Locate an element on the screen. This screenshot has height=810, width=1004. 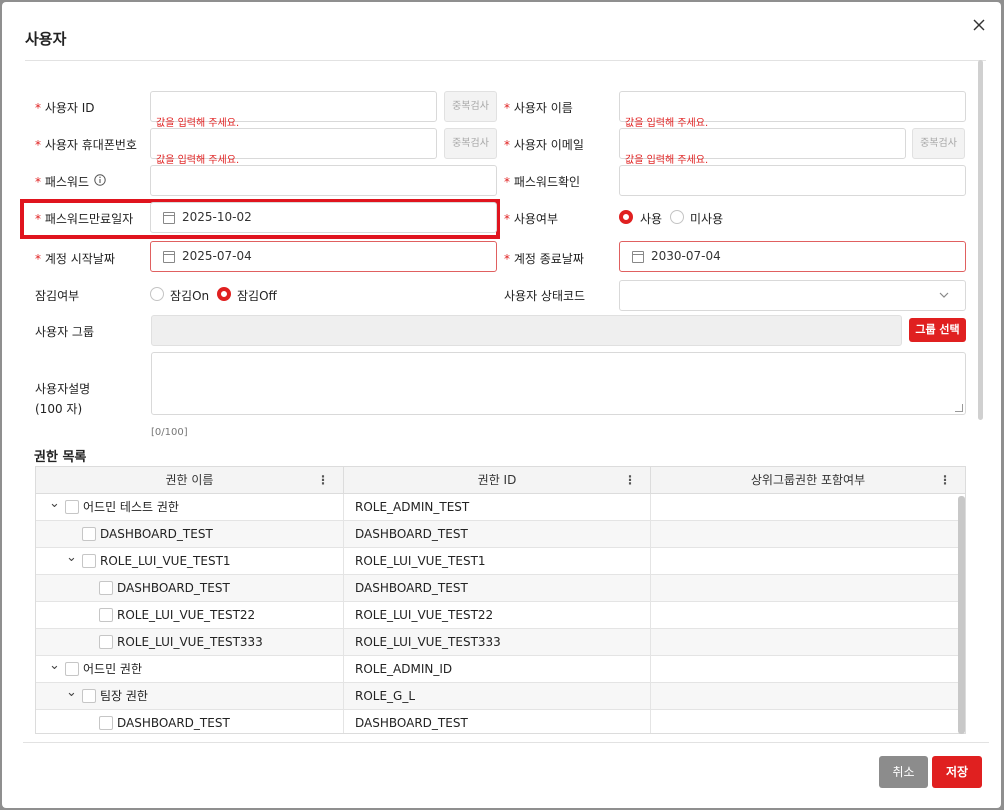
lock-on-label: 잠김On is located at coordinates (189, 295).